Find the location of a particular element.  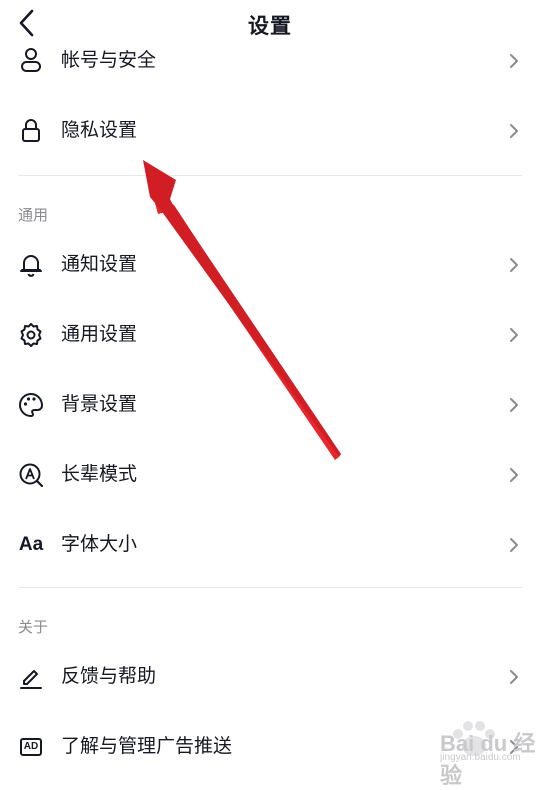

settings-item-label: 背景设置 is located at coordinates (99, 404).